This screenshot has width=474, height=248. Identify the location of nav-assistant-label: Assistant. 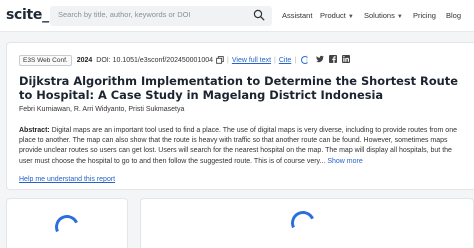
(297, 15).